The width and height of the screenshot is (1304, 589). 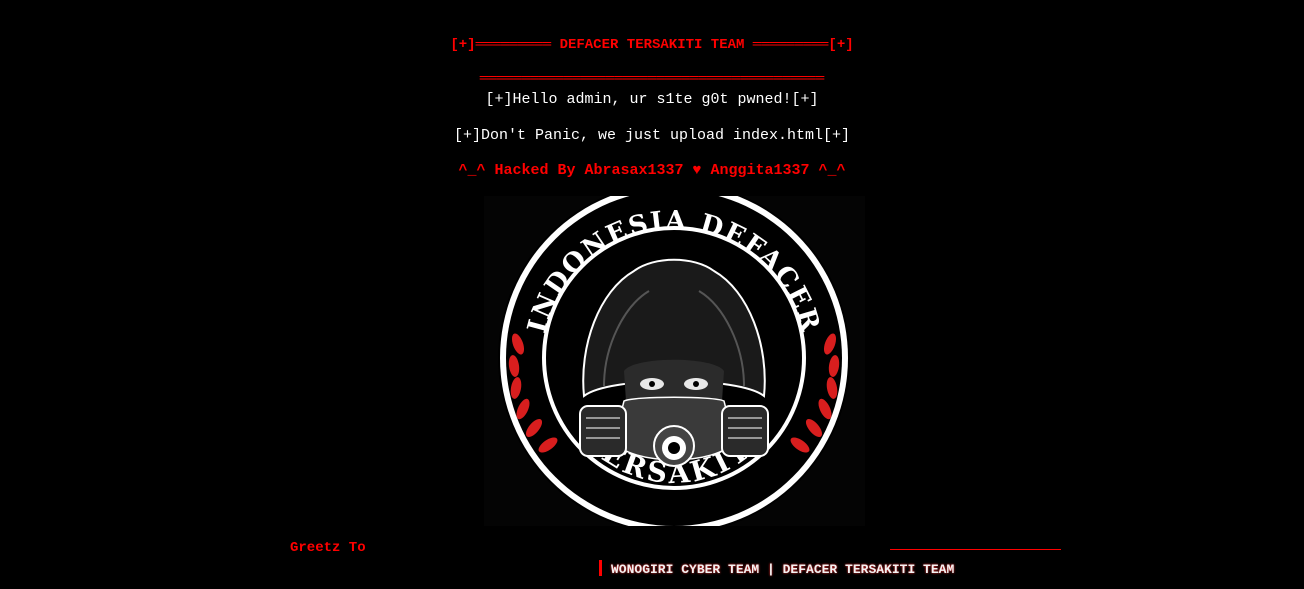 What do you see at coordinates (975, 549) in the screenshot?
I see `greetz-rule` at bounding box center [975, 549].